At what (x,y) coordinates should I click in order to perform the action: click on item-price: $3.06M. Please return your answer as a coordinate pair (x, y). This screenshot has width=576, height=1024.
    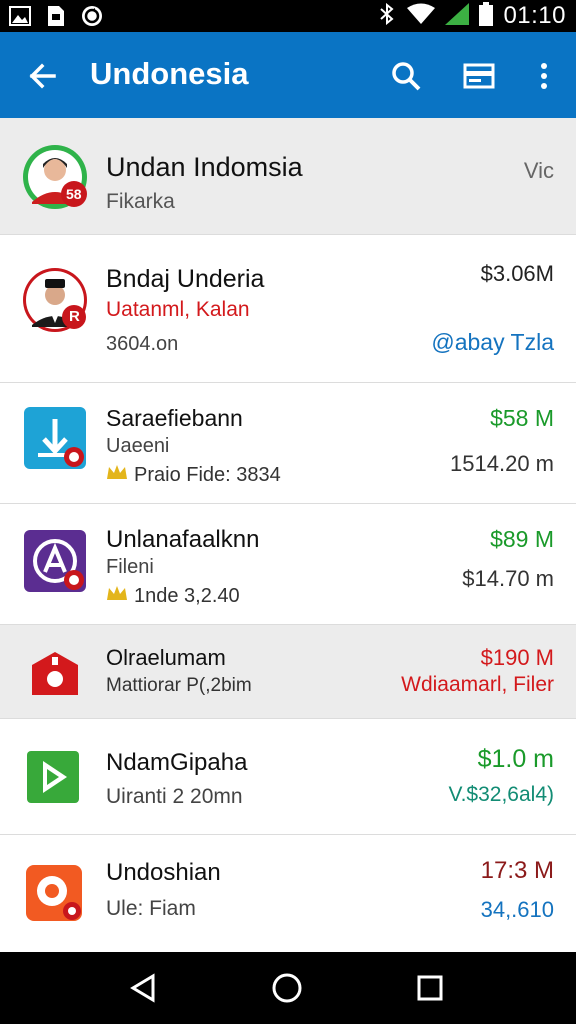
    Looking at the image, I should click on (517, 273).